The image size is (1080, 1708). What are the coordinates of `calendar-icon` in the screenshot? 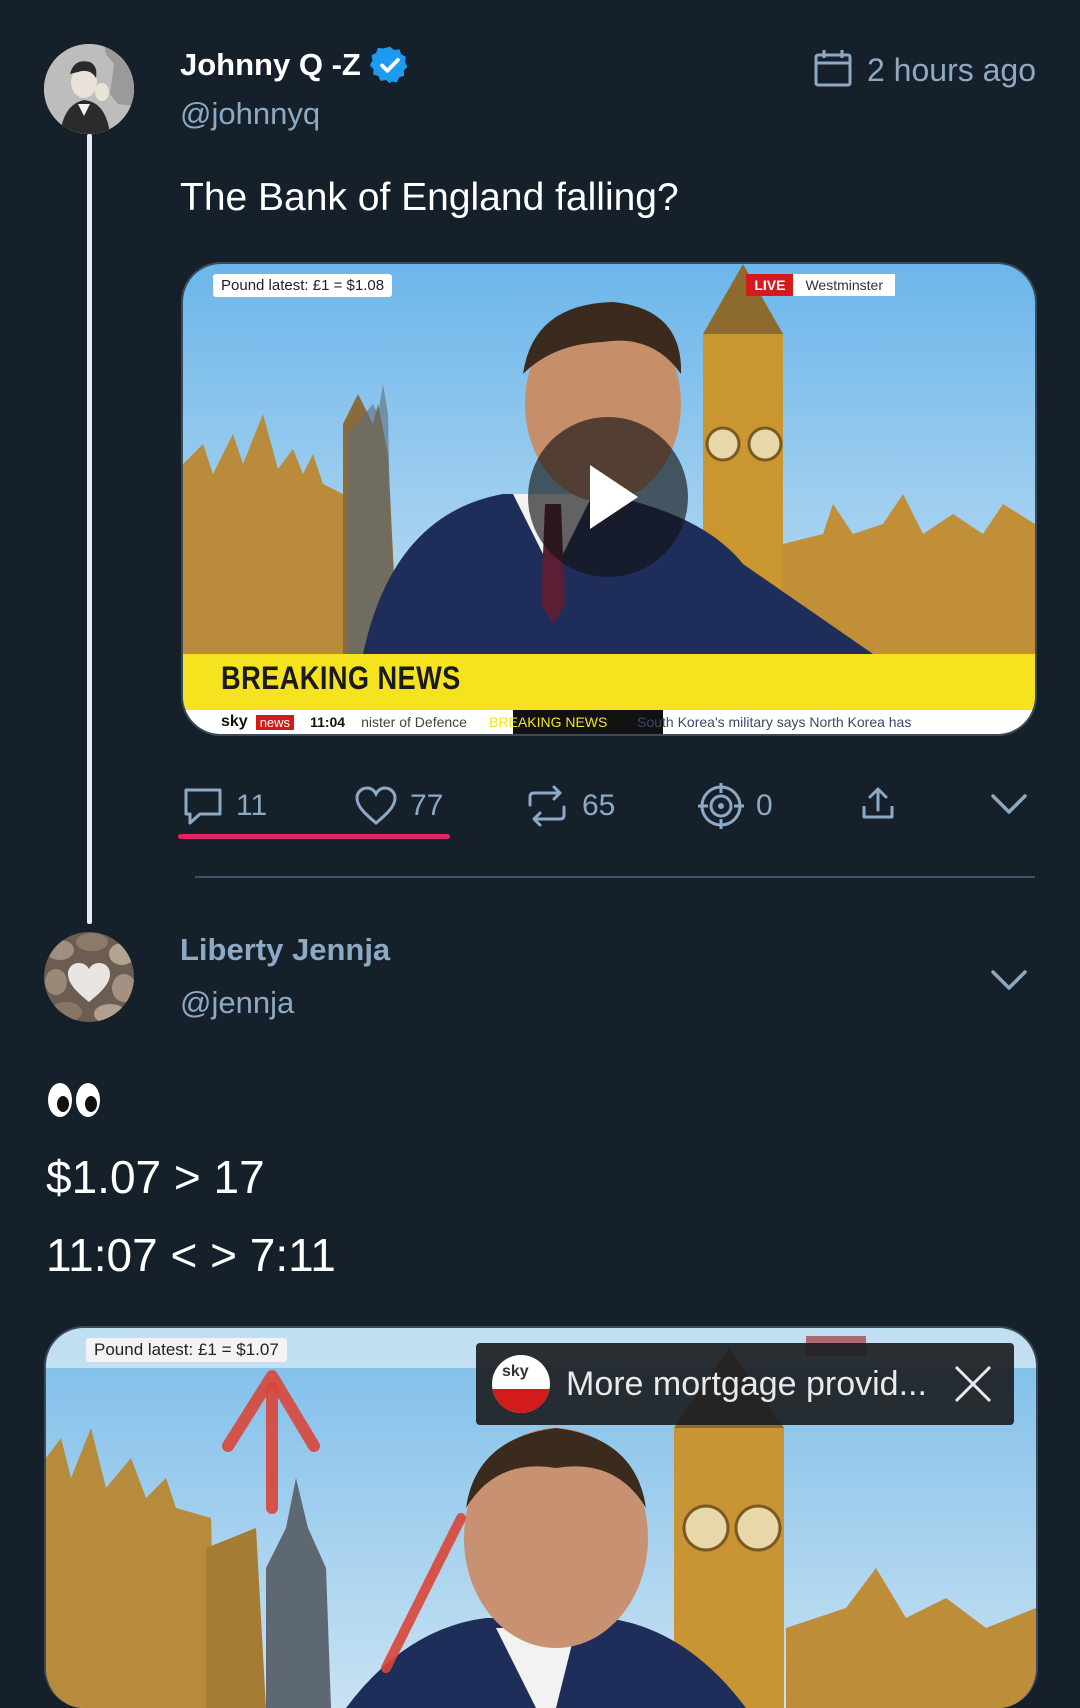 It's located at (833, 70).